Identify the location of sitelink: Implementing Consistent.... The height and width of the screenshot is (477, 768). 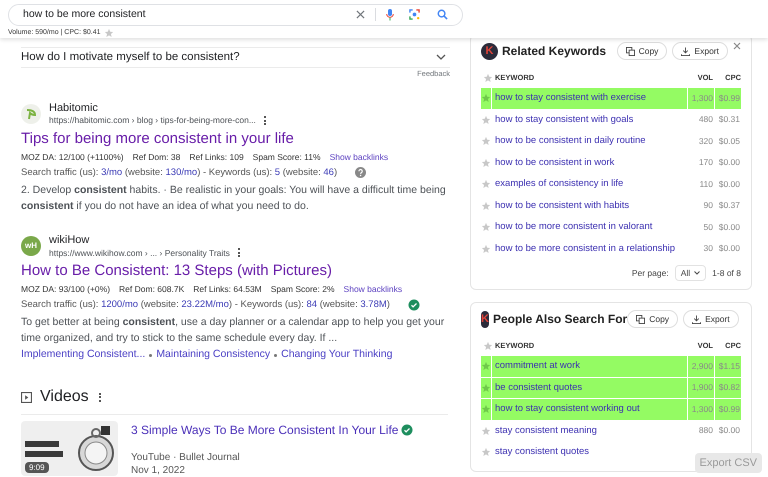
(83, 355).